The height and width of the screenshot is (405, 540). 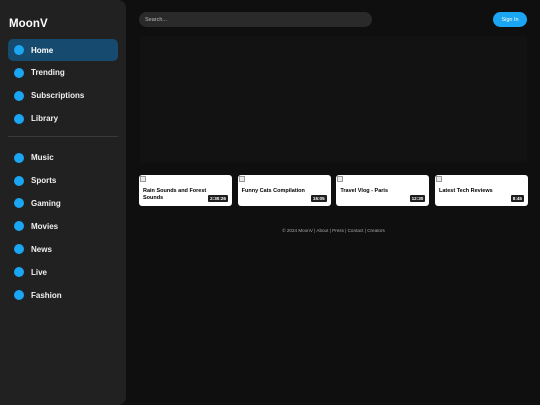 I want to click on video-title: Latest Tech Reviews, so click(x=465, y=191).